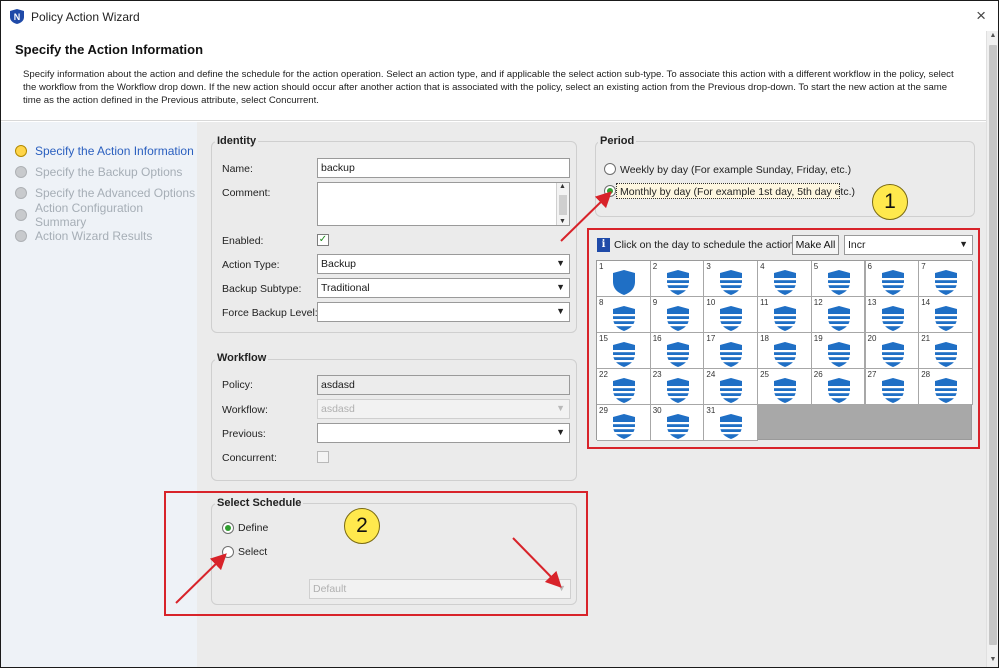  I want to click on action-type-select: Backup ▼, so click(443, 264).